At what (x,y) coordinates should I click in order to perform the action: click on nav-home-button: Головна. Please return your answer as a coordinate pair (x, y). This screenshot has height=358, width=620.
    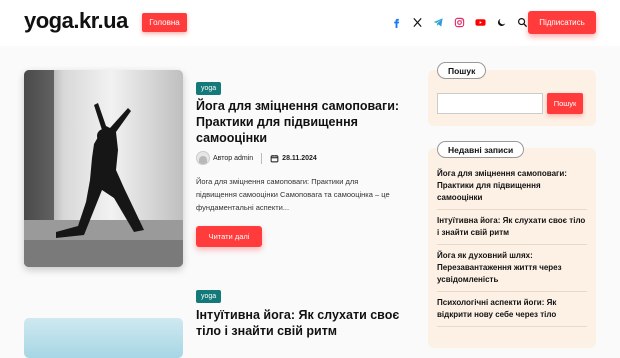
    Looking at the image, I should click on (164, 22).